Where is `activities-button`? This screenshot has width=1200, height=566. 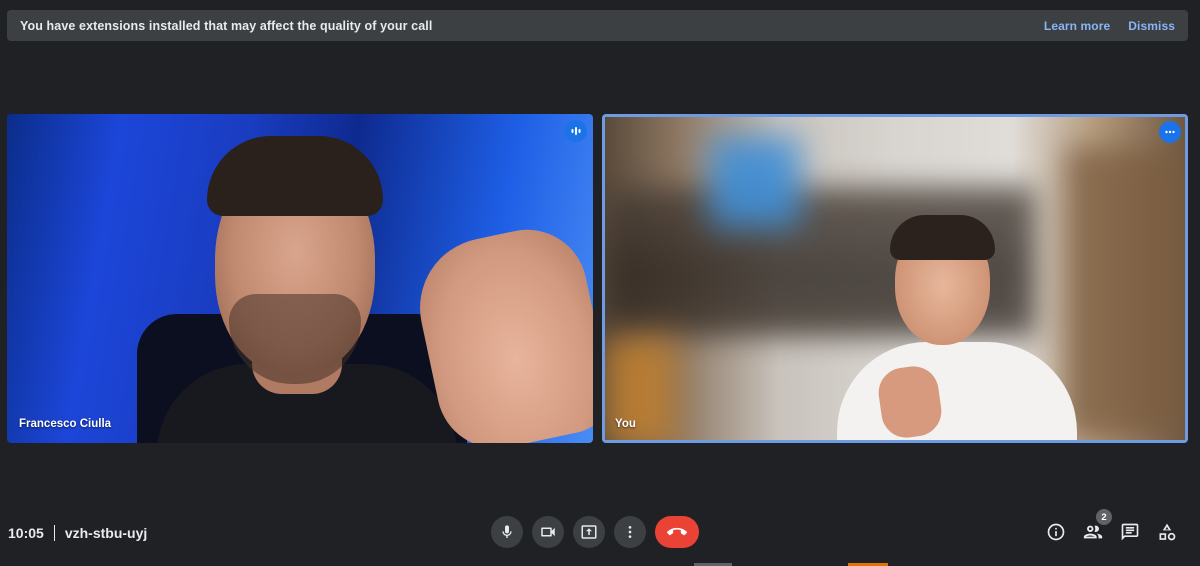 activities-button is located at coordinates (1167, 532).